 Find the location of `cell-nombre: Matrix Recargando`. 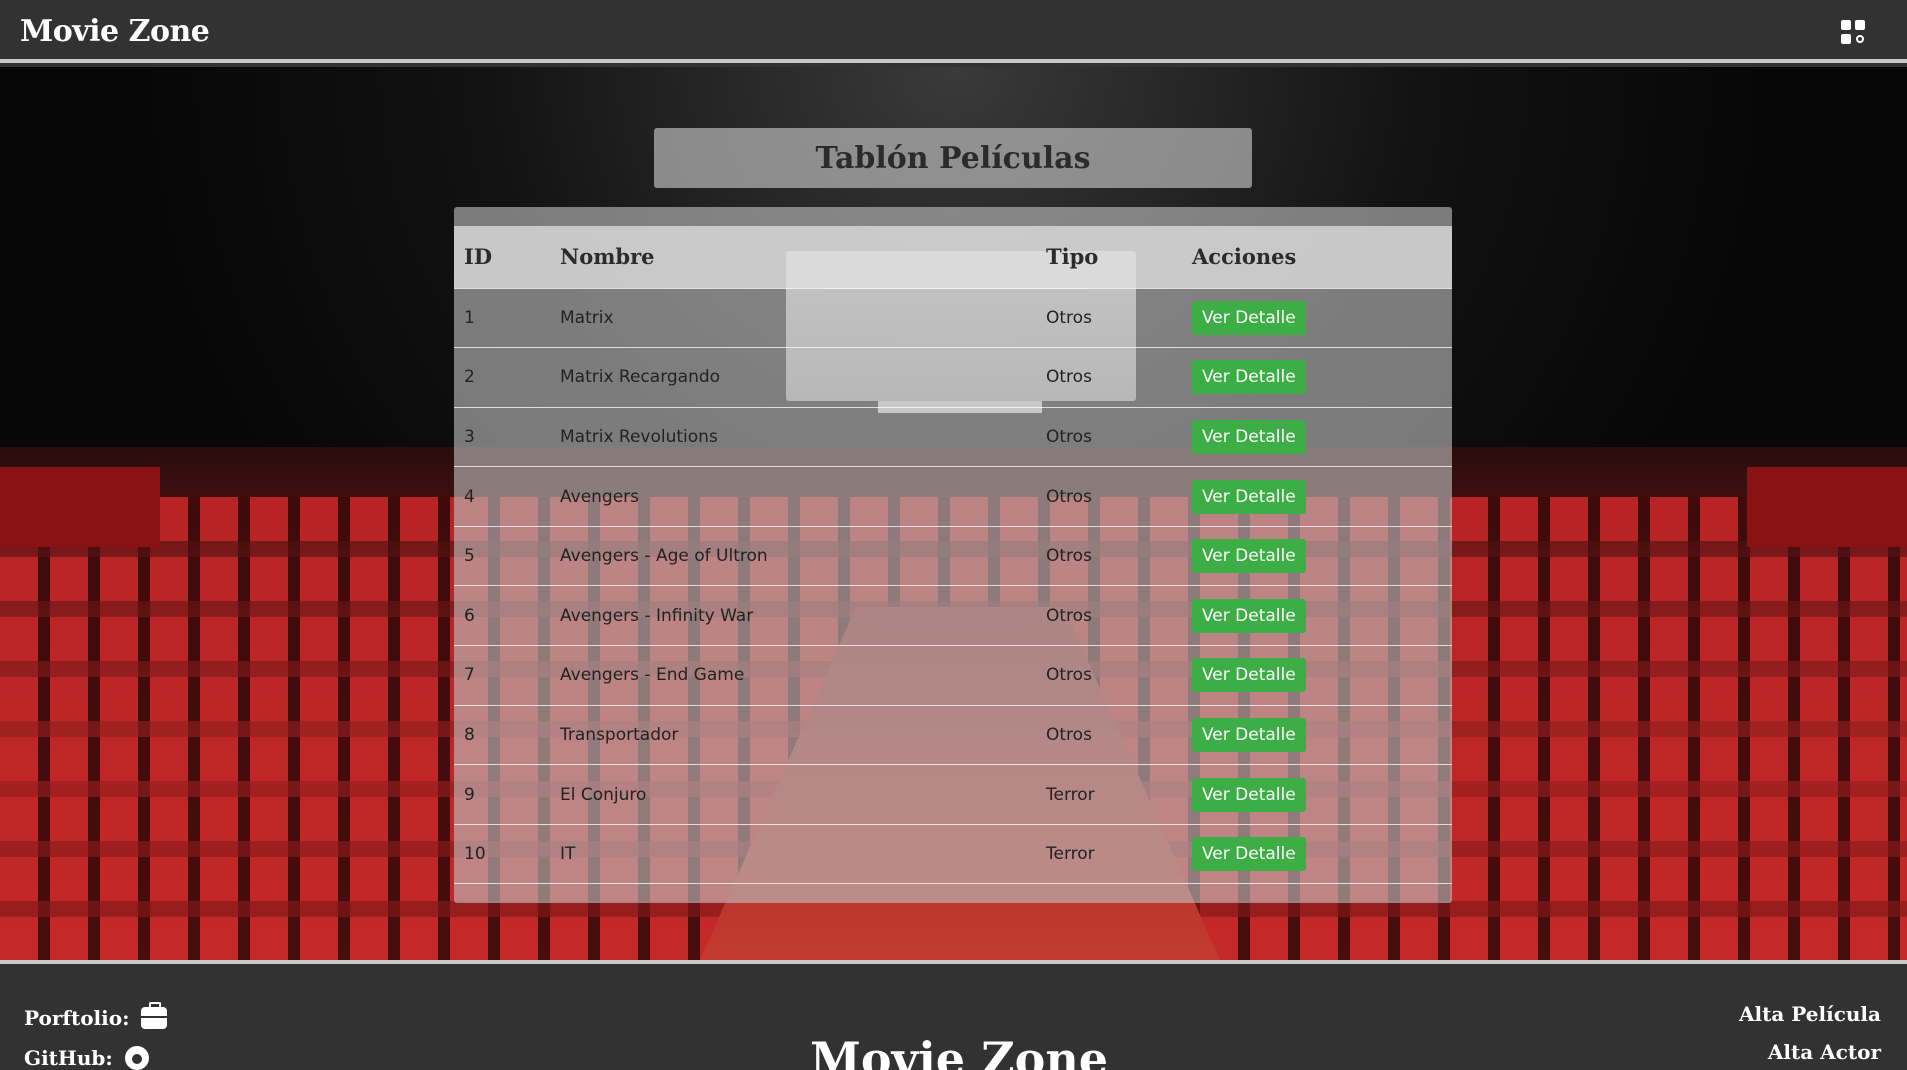

cell-nombre: Matrix Recargando is located at coordinates (640, 377).